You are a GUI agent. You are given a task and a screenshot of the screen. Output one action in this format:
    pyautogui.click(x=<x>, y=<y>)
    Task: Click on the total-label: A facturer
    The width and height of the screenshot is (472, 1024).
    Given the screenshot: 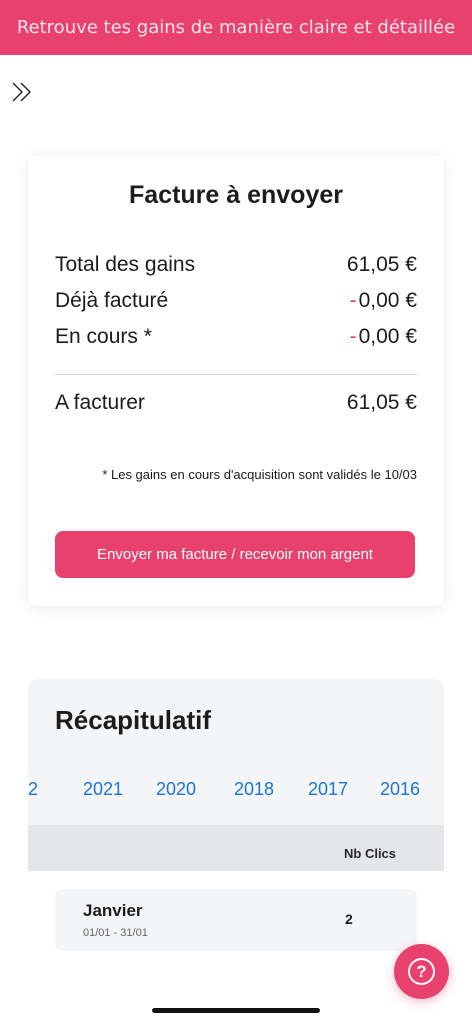 What is the action you would take?
    pyautogui.click(x=100, y=402)
    